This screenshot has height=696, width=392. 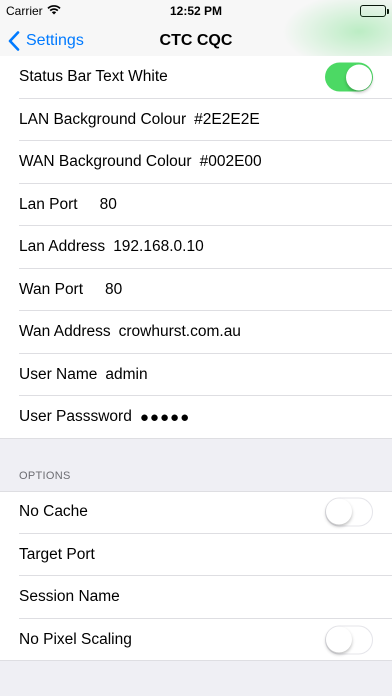 What do you see at coordinates (196, 554) in the screenshot?
I see `target-port-row: Target Port` at bounding box center [196, 554].